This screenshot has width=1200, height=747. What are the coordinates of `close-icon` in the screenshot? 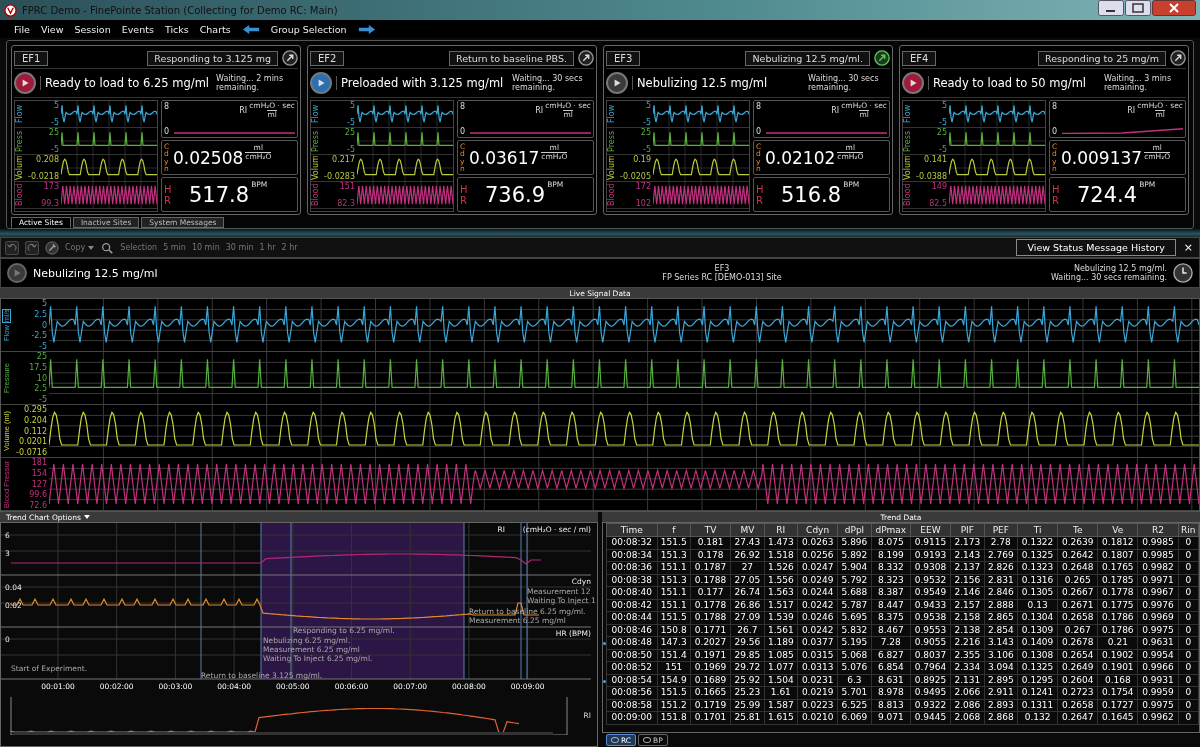 It's located at (1174, 8).